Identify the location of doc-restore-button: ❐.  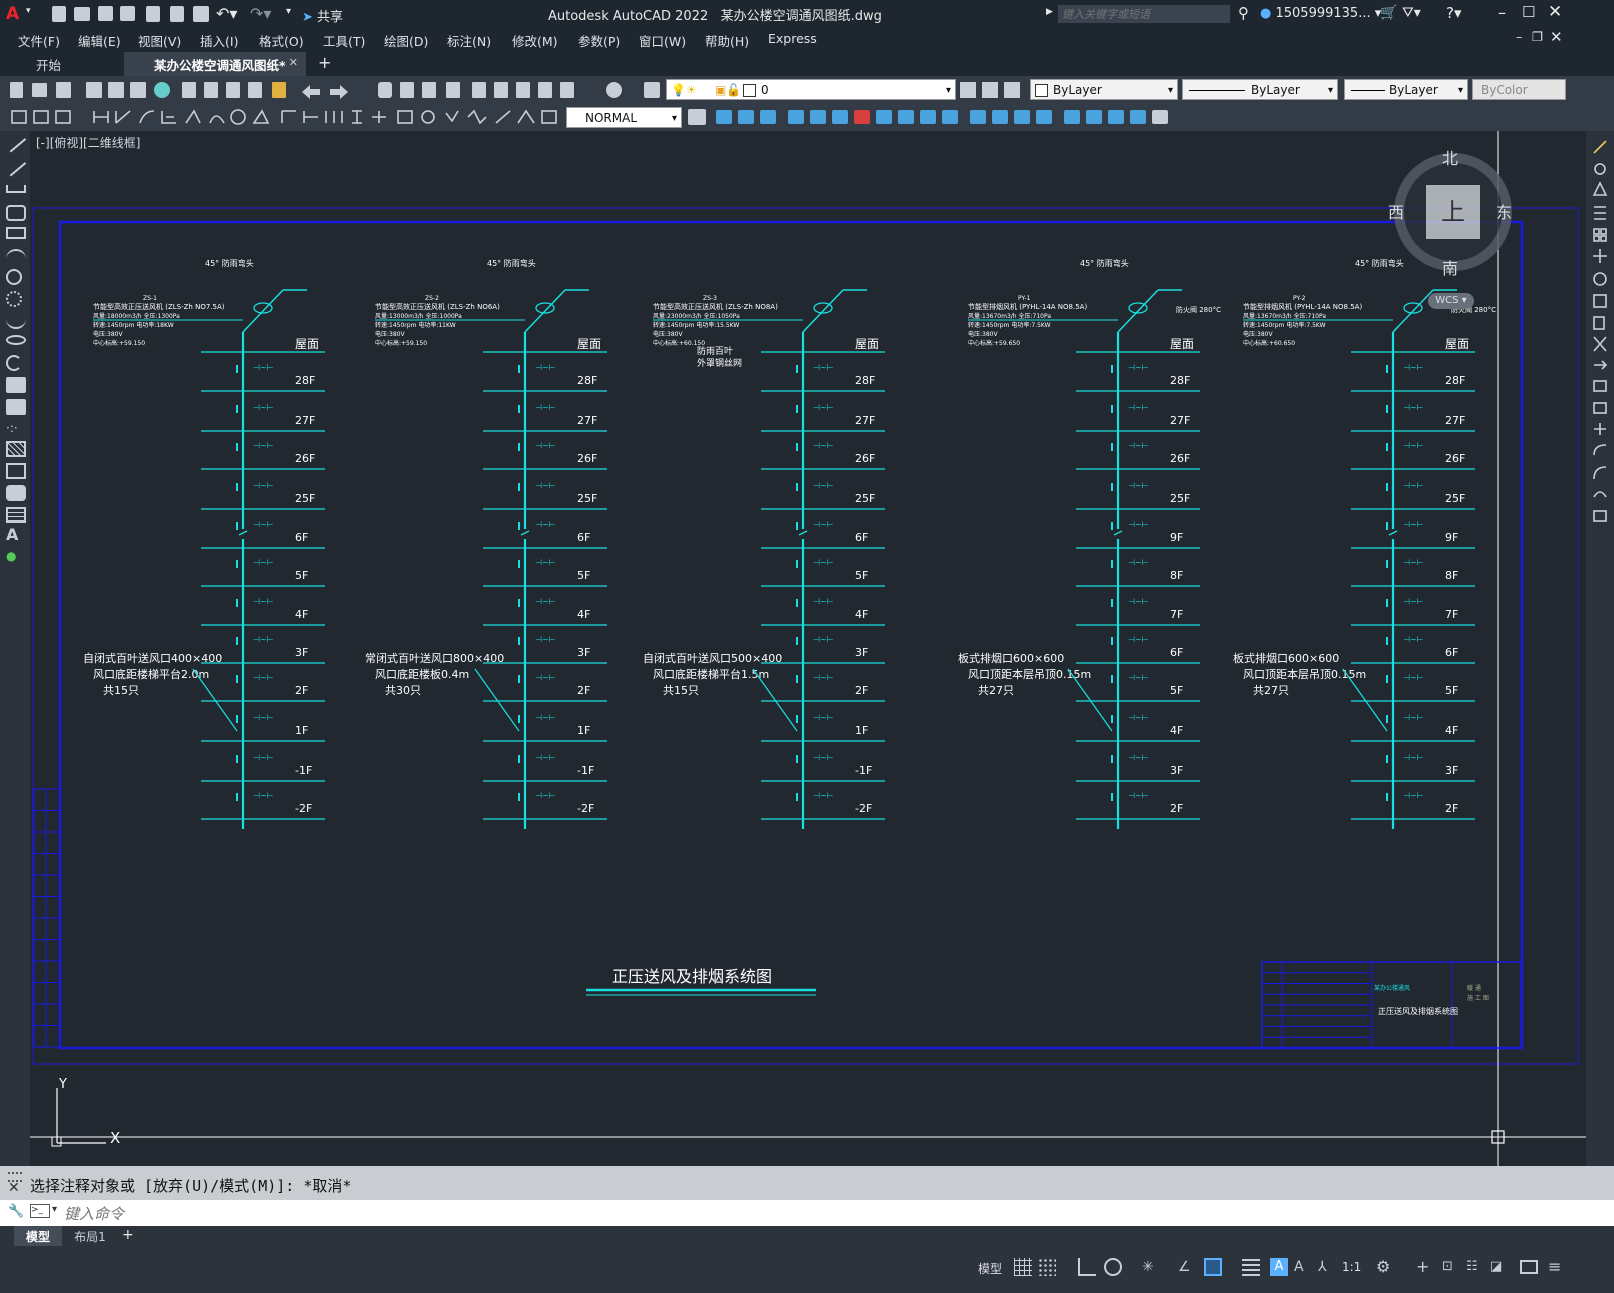
(1537, 36).